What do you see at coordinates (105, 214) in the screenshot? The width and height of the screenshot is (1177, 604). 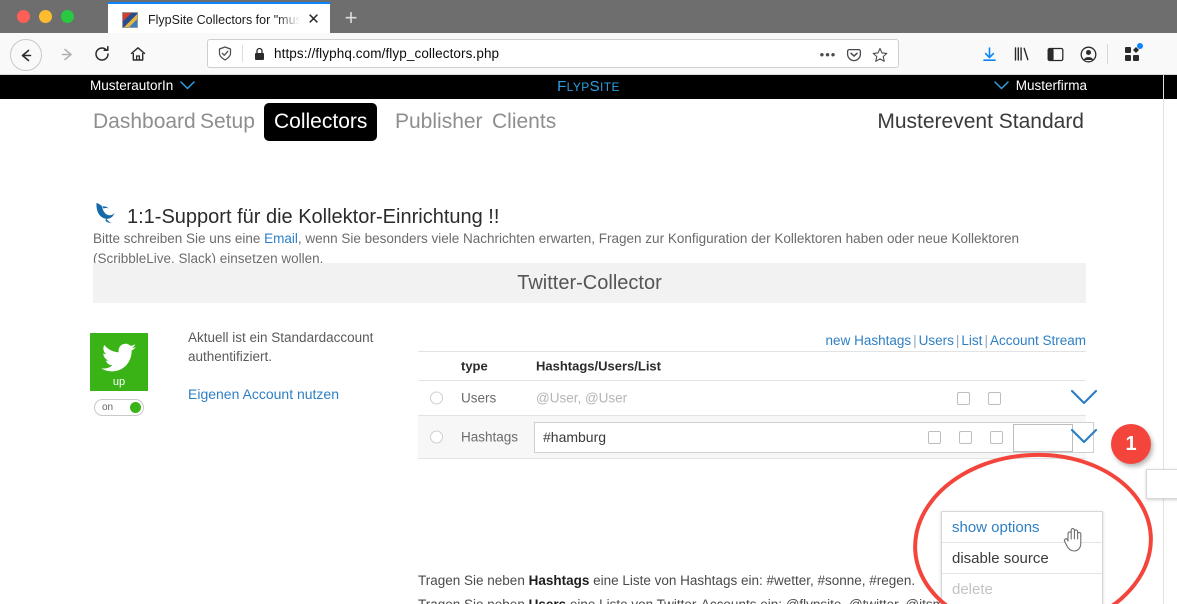 I see `dolphin-icon` at bounding box center [105, 214].